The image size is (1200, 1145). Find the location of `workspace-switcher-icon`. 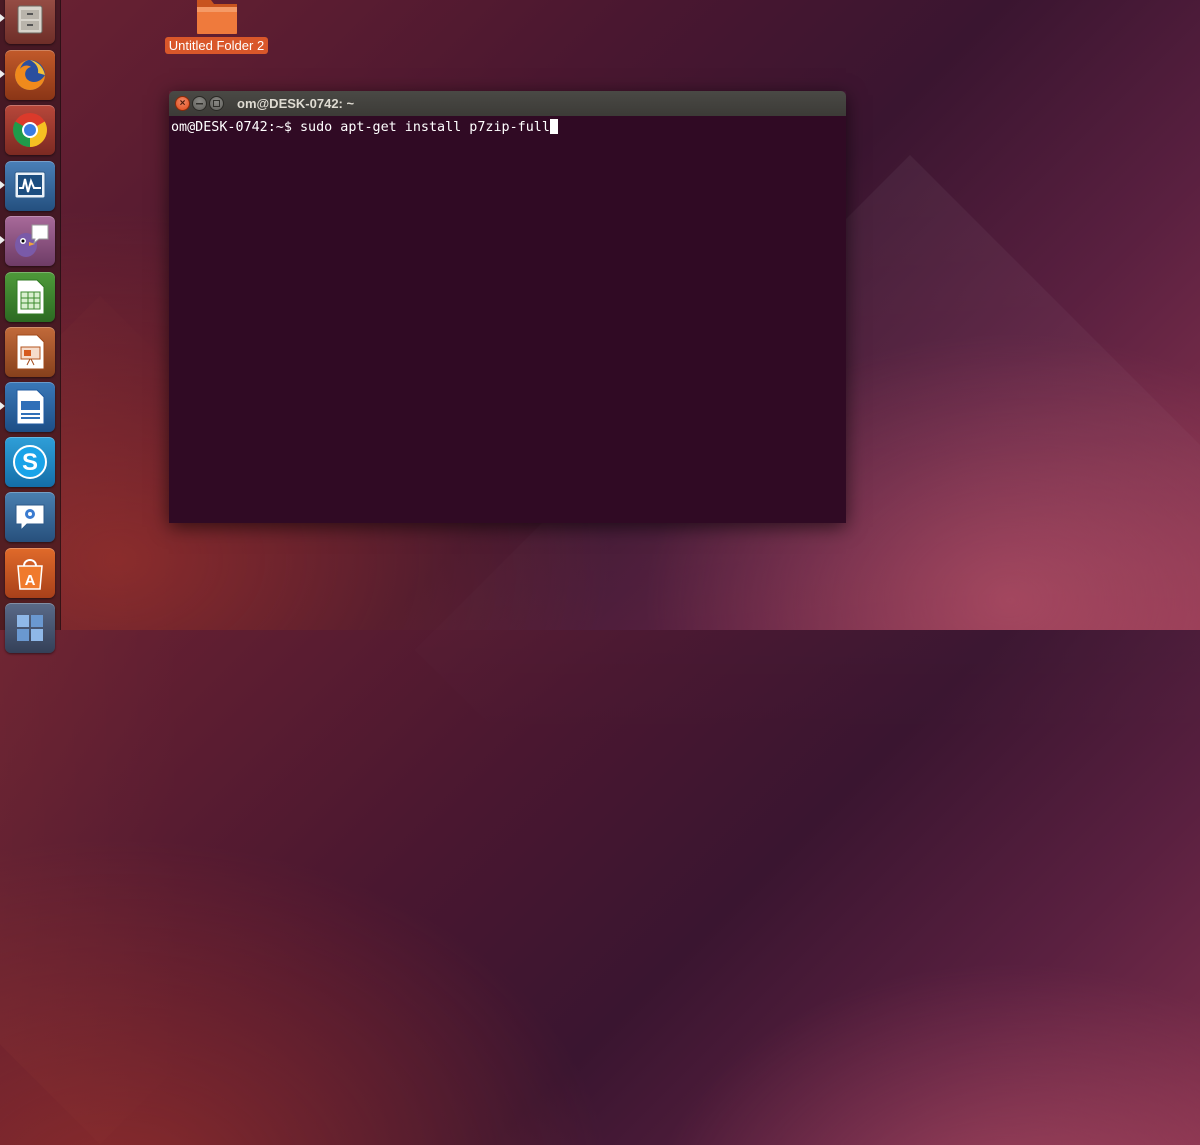

workspace-switcher-icon is located at coordinates (30, 628).